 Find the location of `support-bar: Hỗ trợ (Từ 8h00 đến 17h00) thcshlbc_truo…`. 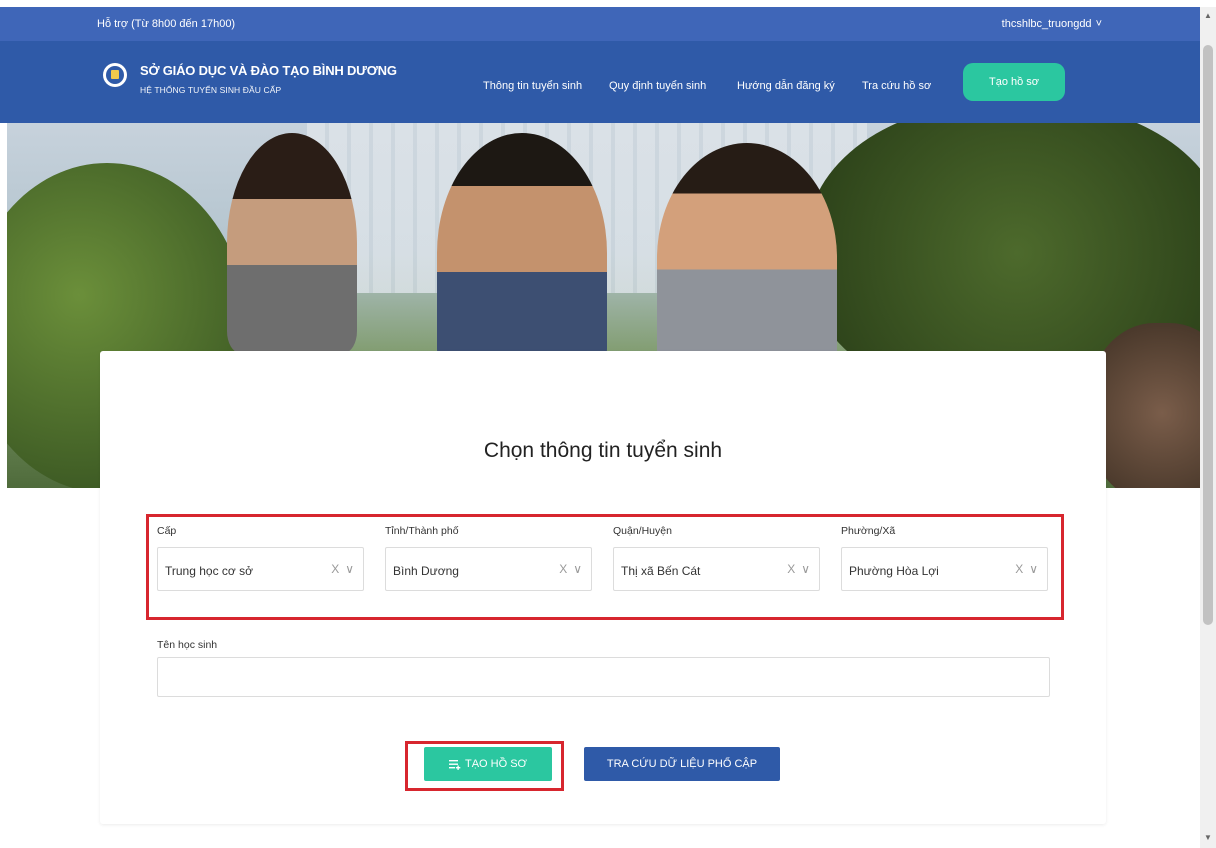

support-bar: Hỗ trợ (Từ 8h00 đến 17h00) thcshlbc_truo… is located at coordinates (600, 24).